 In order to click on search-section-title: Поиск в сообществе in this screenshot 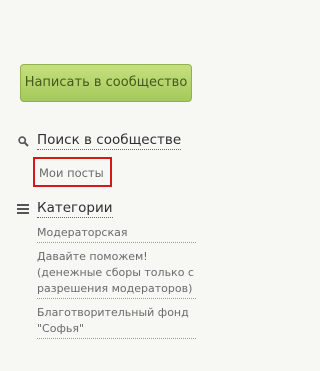, I will do `click(109, 141)`.